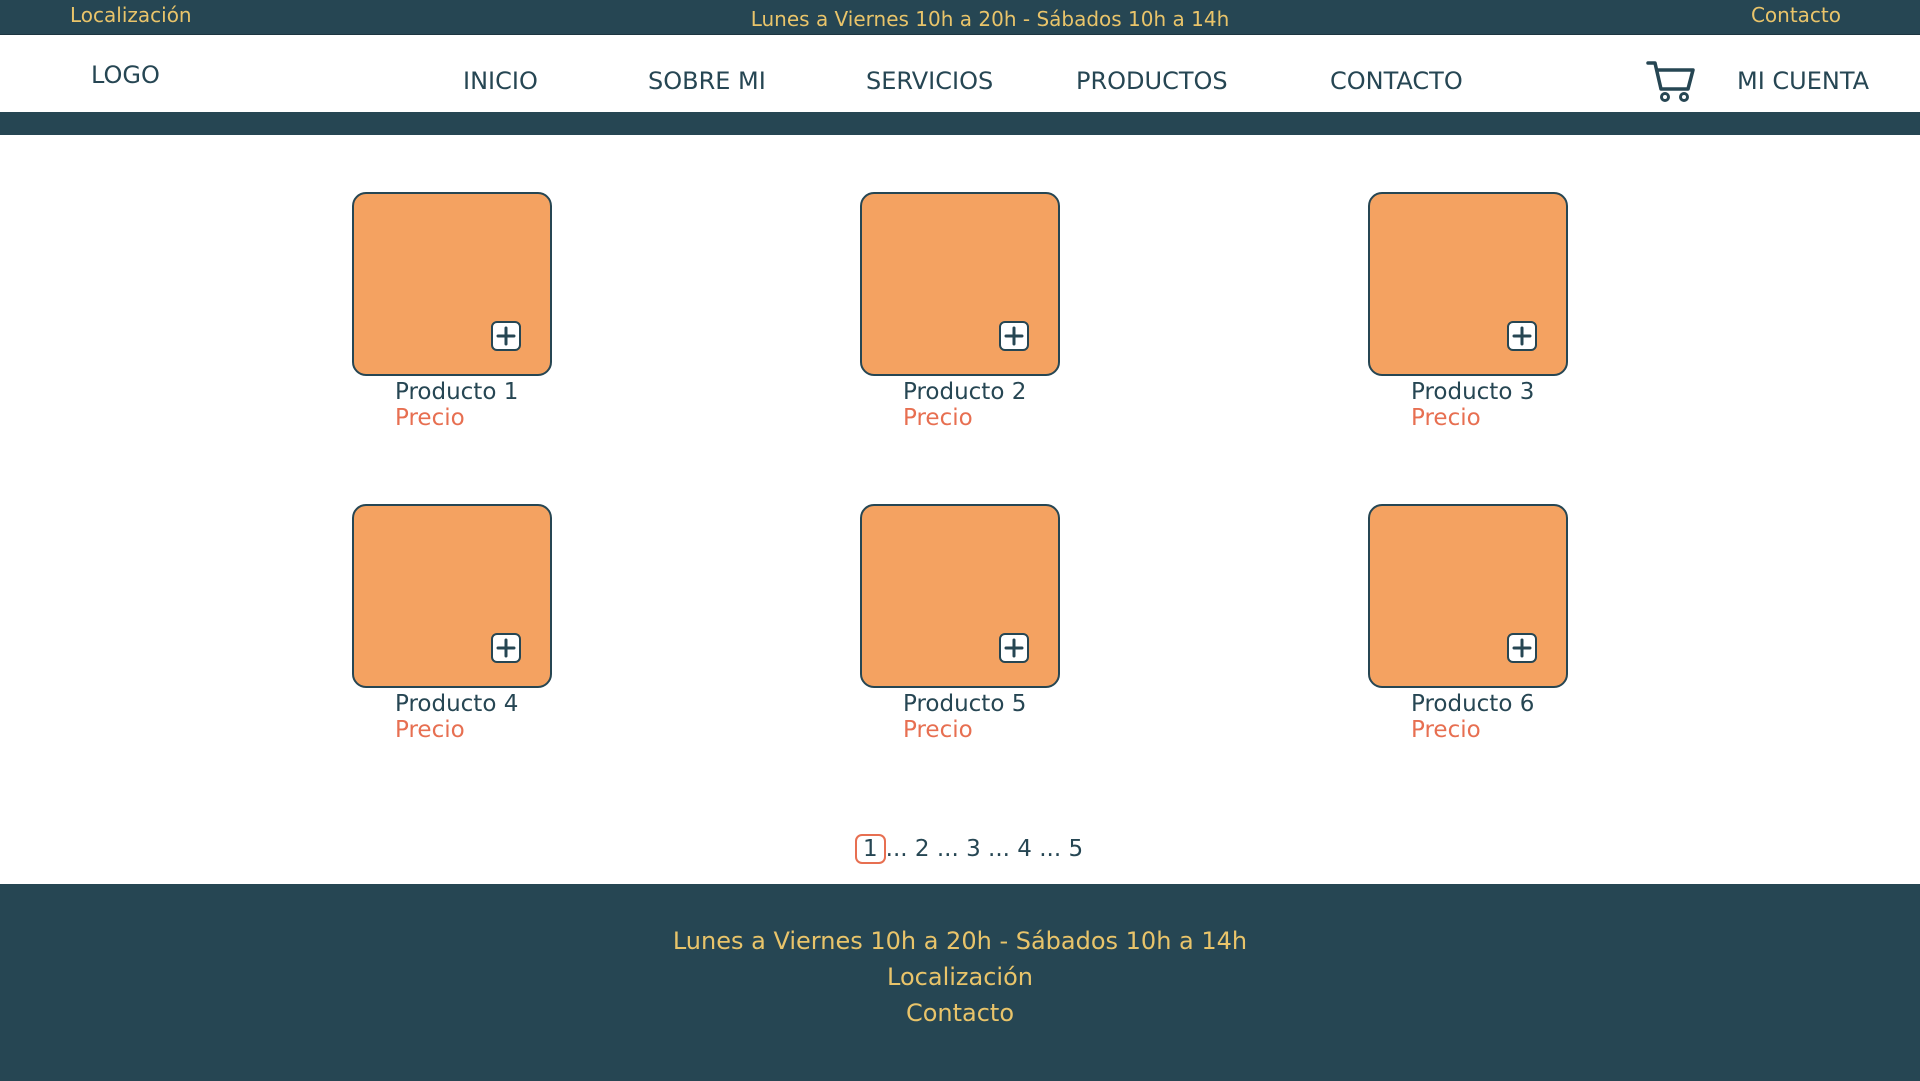 The image size is (1920, 1081). I want to click on header-divider-band, so click(960, 123).